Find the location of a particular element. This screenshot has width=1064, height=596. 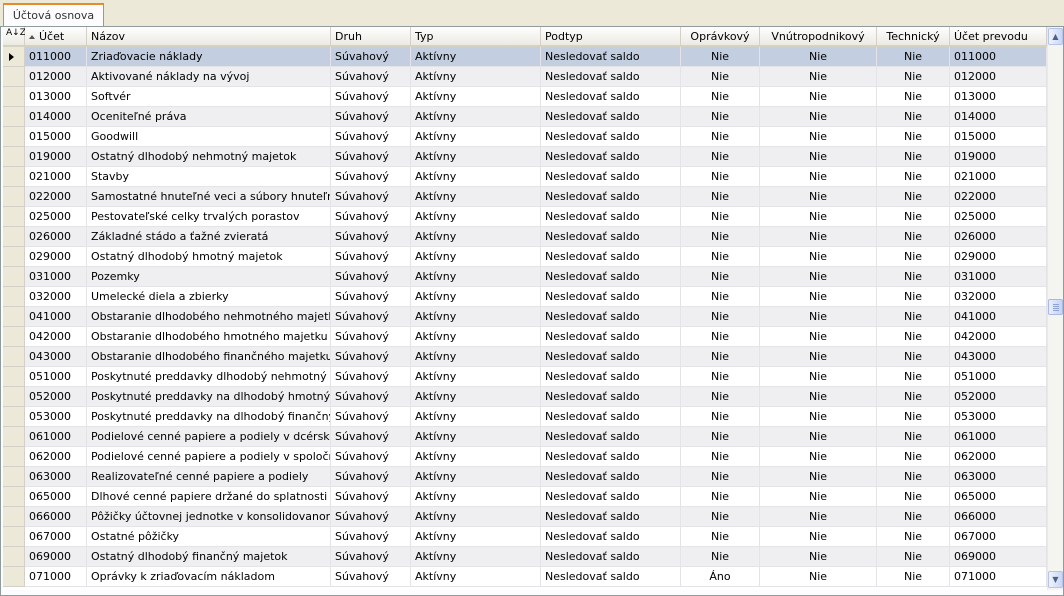

cell-ucet-prevodu: 061000 is located at coordinates (998, 437).